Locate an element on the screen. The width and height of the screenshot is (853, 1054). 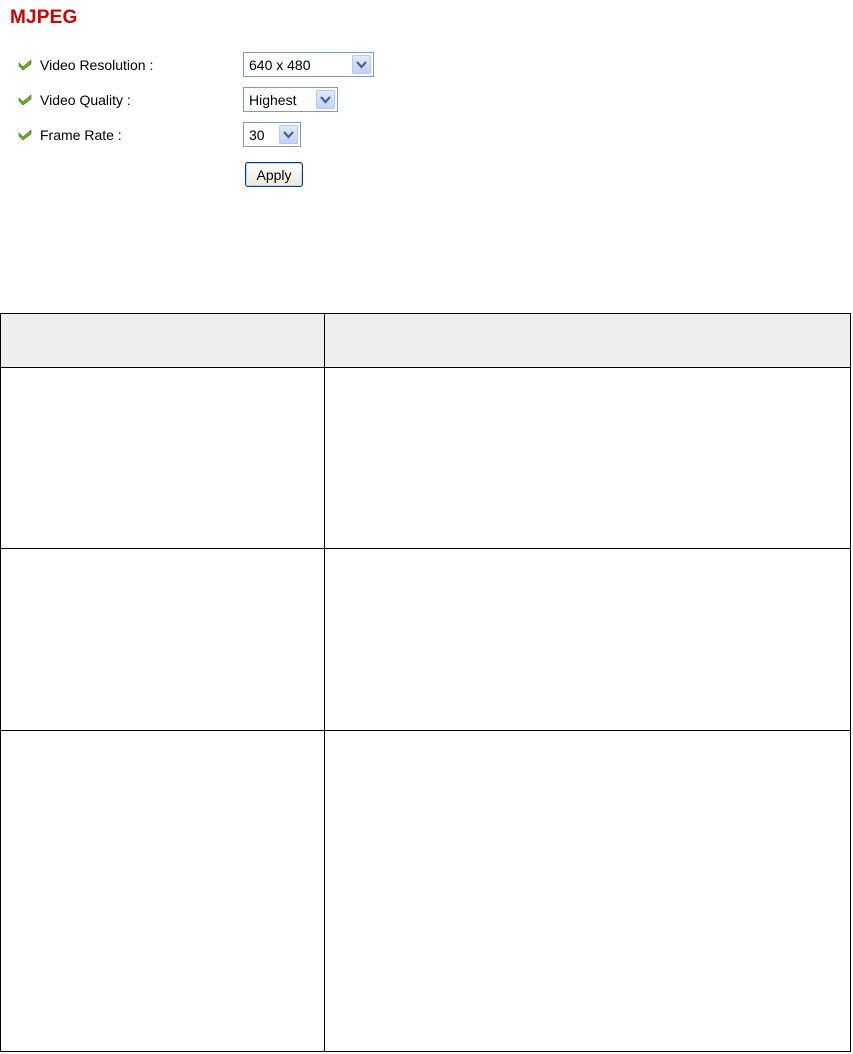
video-resolution-value: 640 x 480 is located at coordinates (280, 64).